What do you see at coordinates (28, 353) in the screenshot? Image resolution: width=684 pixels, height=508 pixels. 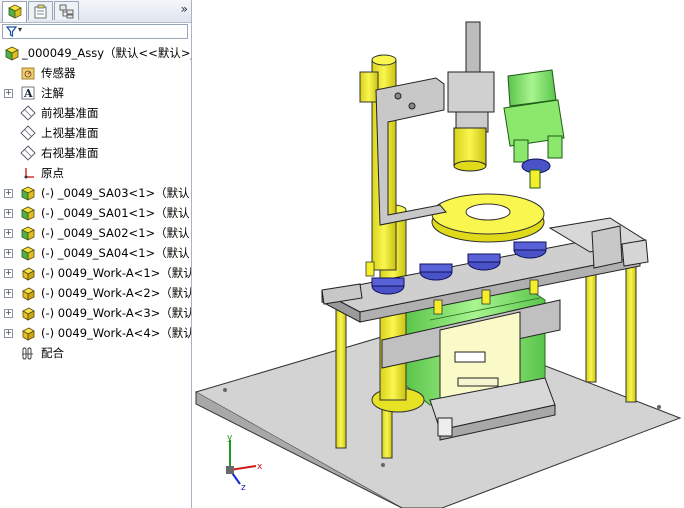 I see `mates-icon` at bounding box center [28, 353].